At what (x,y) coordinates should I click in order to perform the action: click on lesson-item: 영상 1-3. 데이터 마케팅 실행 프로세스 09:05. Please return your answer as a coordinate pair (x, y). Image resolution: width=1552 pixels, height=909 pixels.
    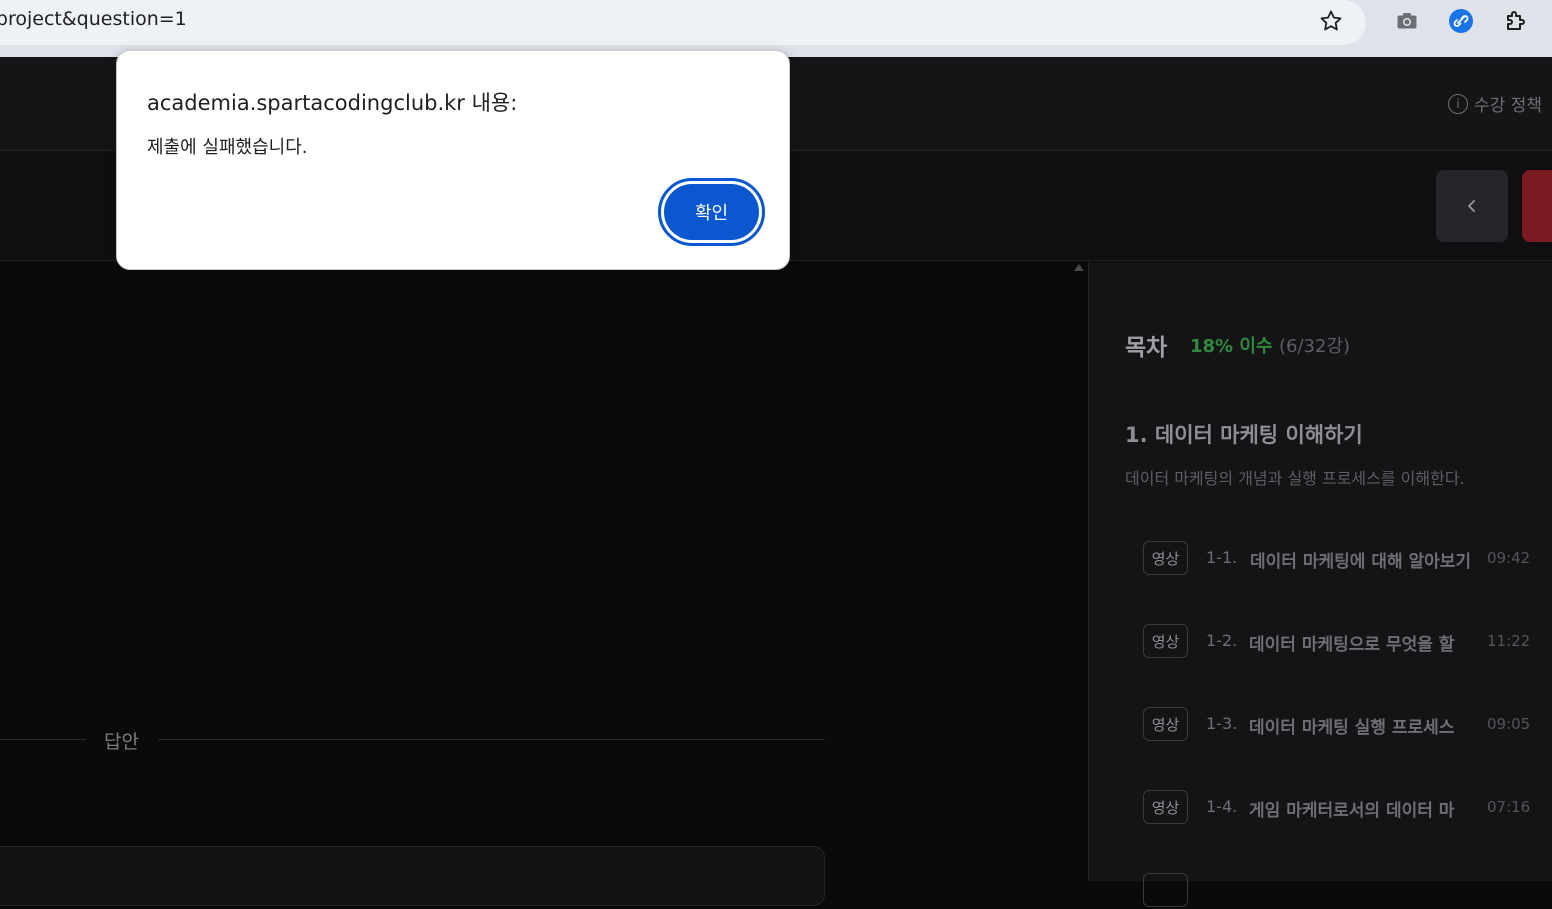
    Looking at the image, I should click on (1343, 725).